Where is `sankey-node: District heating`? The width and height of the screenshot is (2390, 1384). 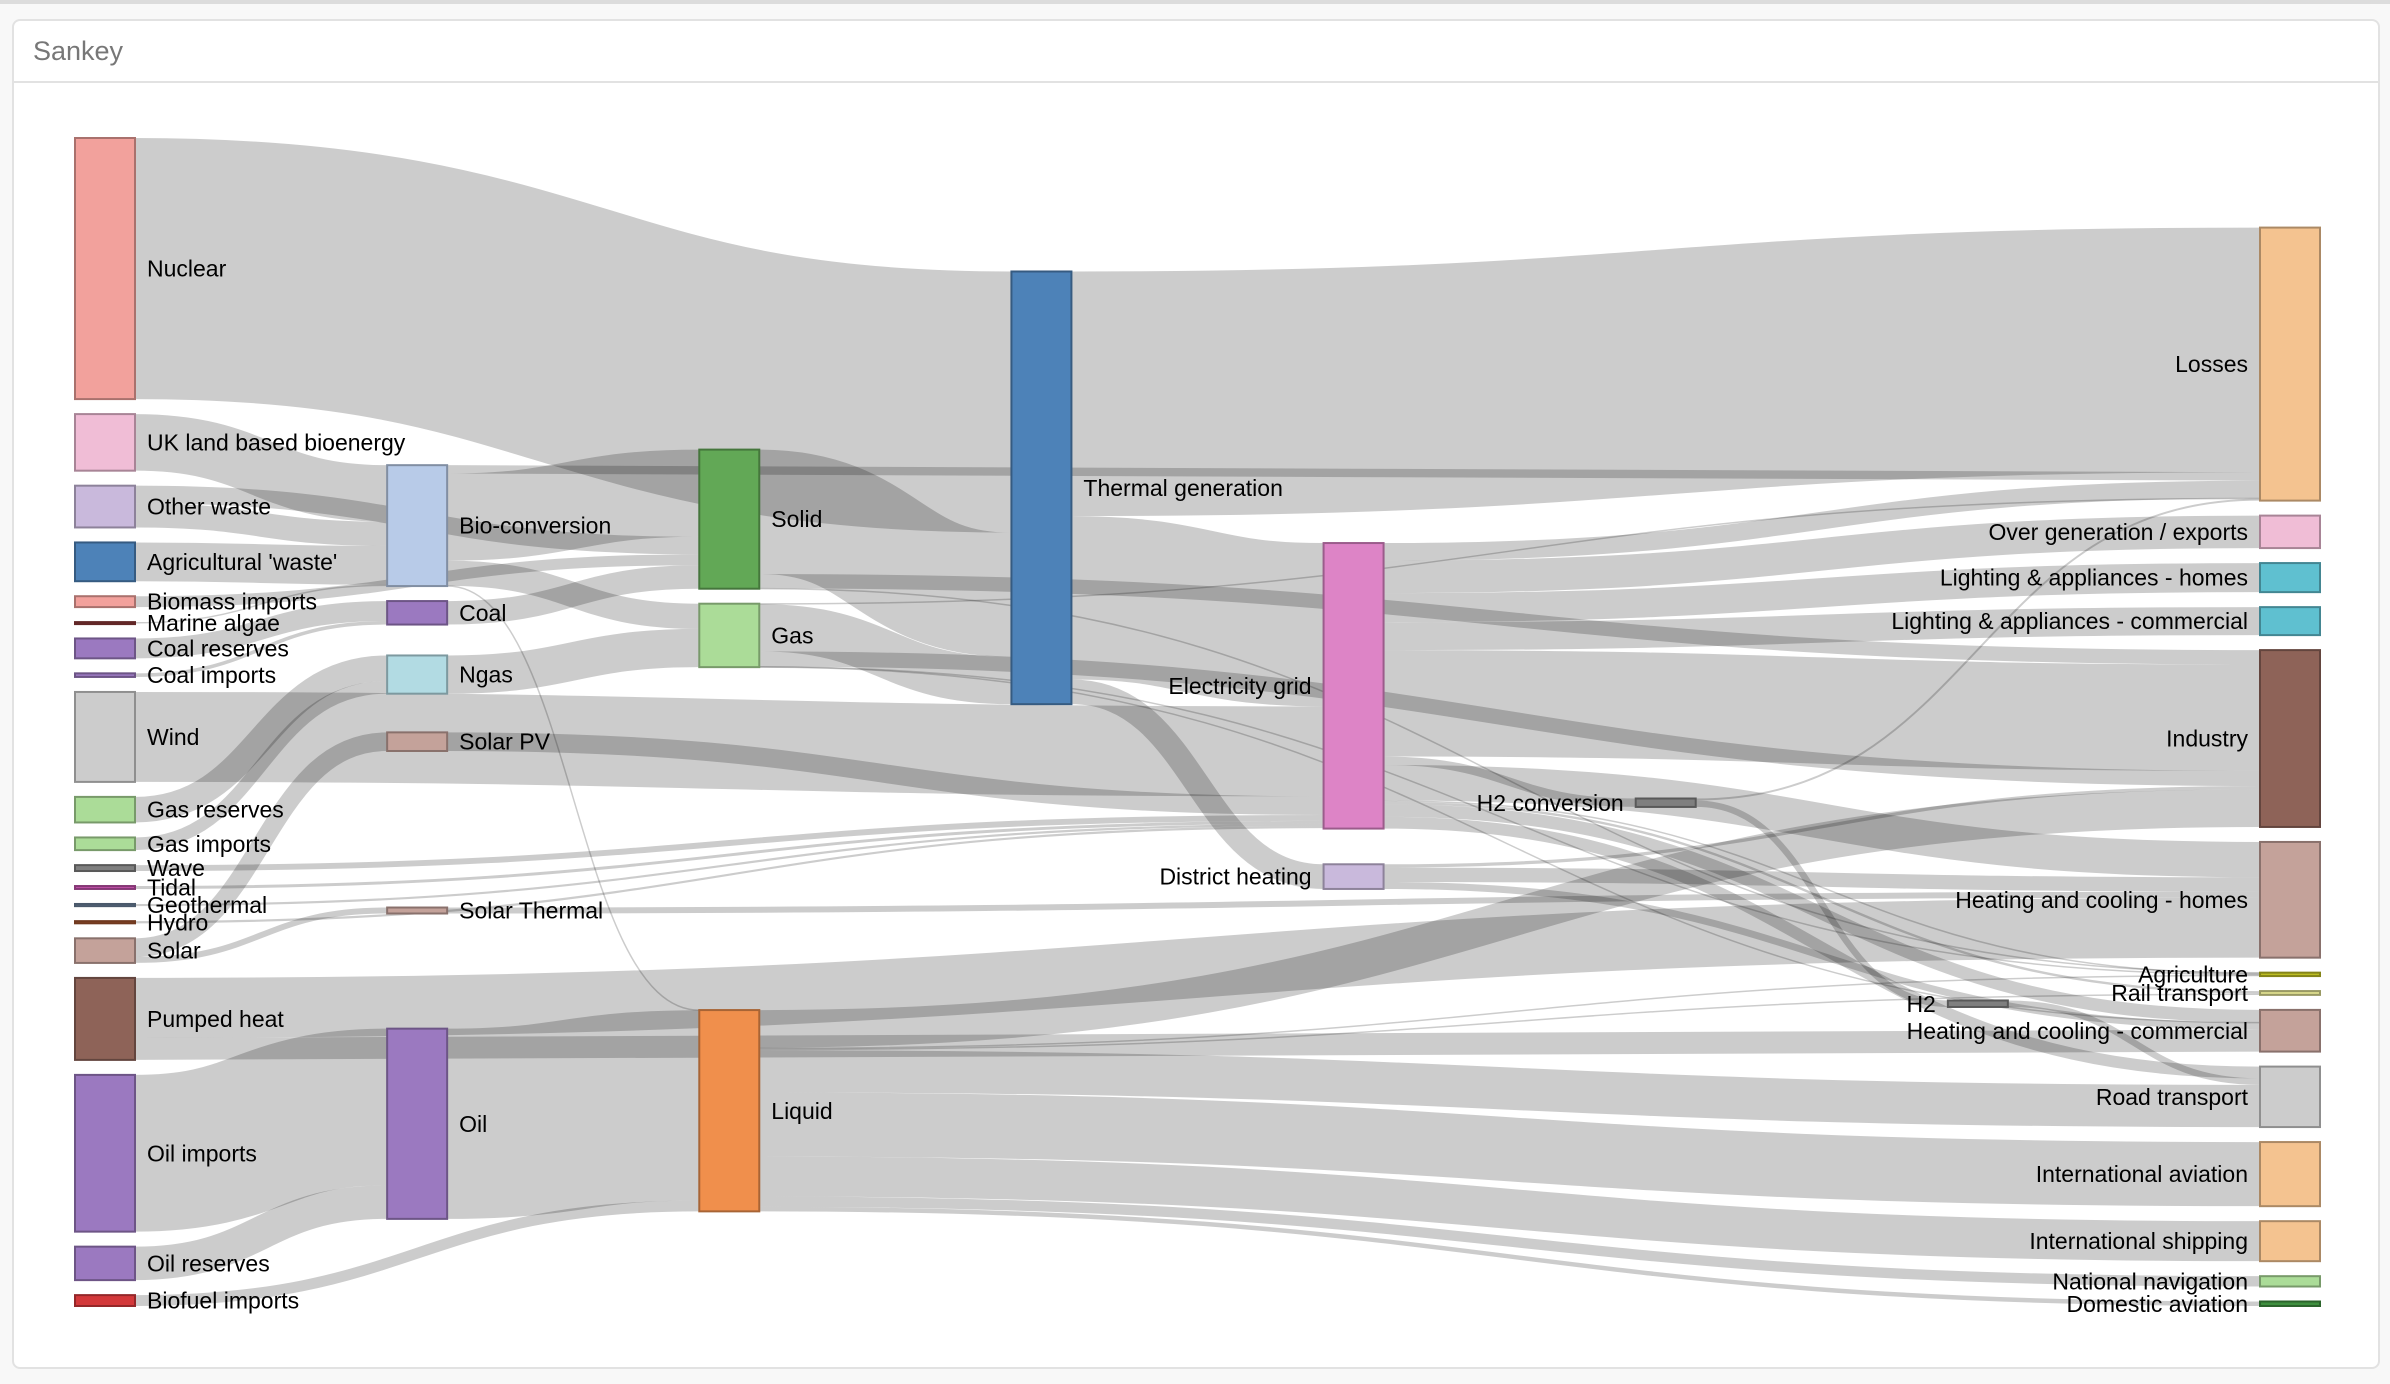
sankey-node: District heating is located at coordinates (1272, 876).